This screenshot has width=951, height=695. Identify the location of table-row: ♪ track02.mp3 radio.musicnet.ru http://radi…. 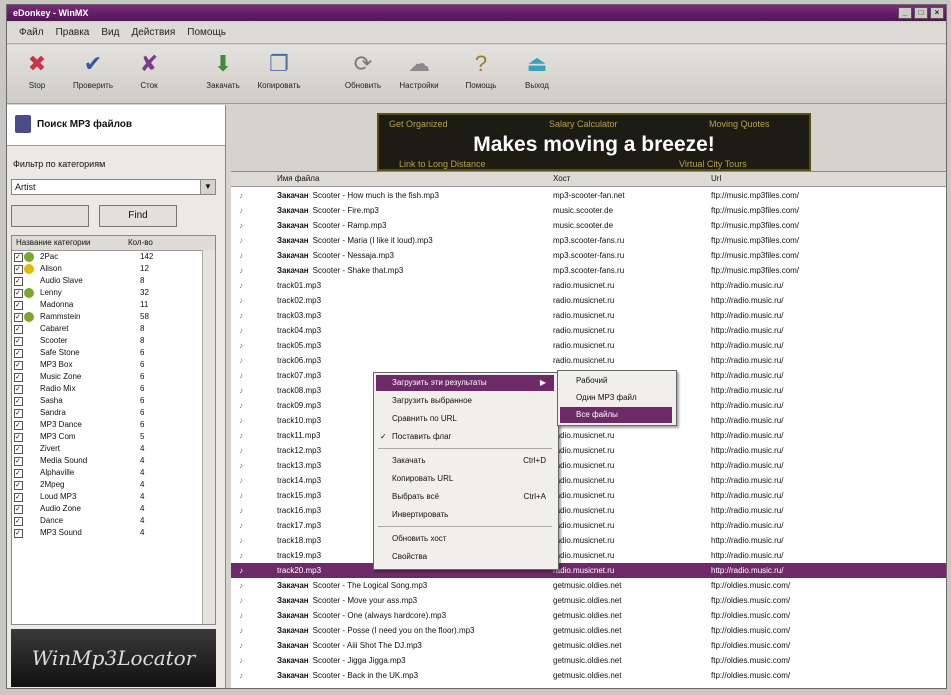
(588, 300).